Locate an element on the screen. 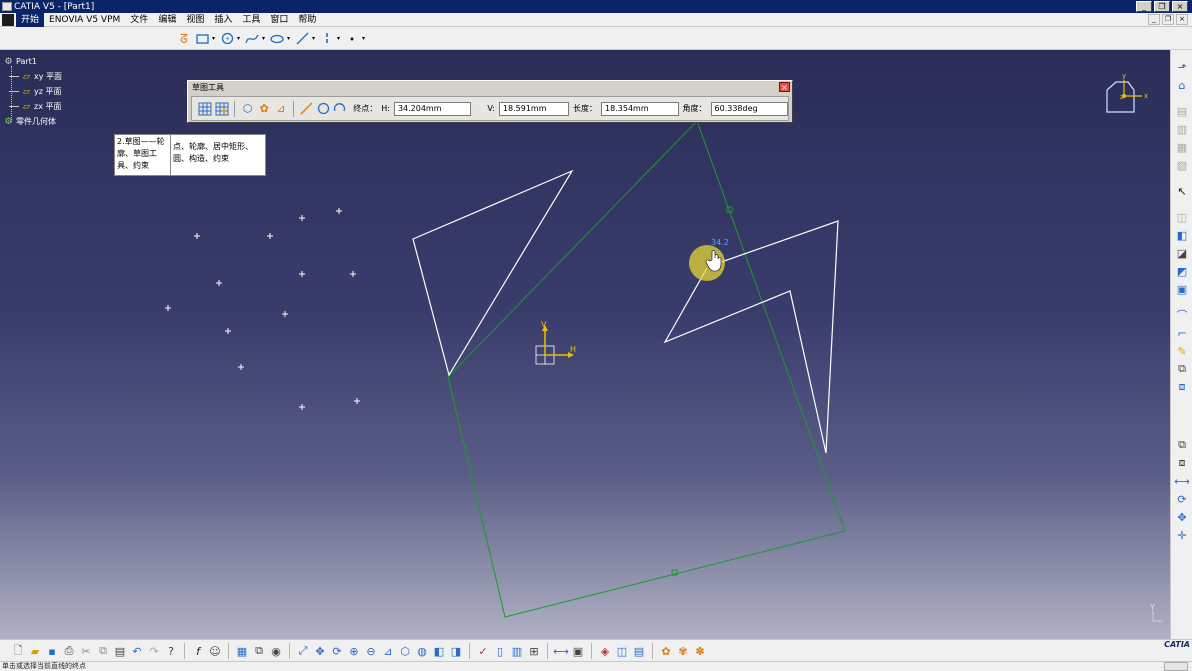 The width and height of the screenshot is (1192, 671). zoom-out-icon: ⊖ is located at coordinates (371, 651).